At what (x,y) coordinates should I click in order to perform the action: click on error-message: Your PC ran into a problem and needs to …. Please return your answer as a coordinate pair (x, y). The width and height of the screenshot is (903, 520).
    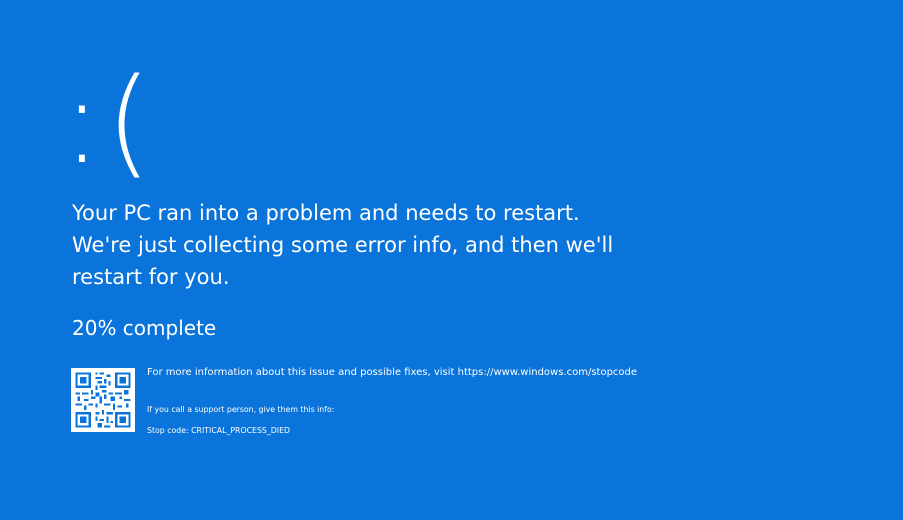
    Looking at the image, I should click on (343, 245).